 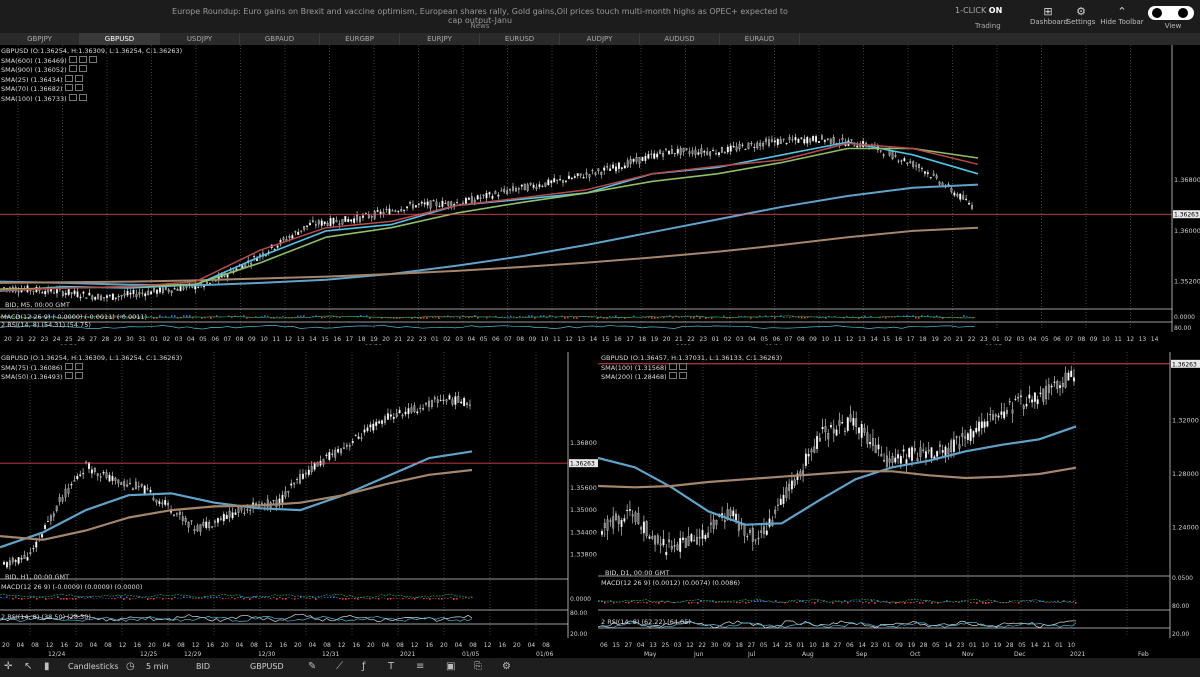 What do you see at coordinates (391, 666) in the screenshot?
I see `text-tool-icon: T` at bounding box center [391, 666].